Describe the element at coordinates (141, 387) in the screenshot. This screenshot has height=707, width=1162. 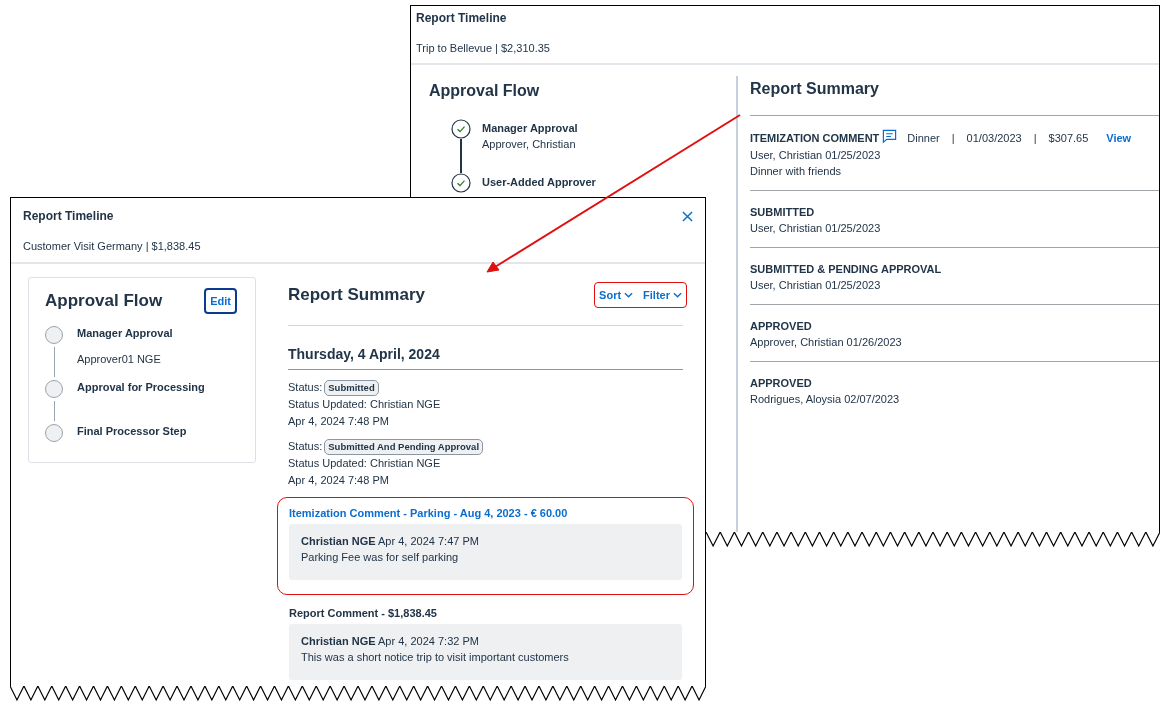
I see `step-name: Approval for Processing` at that location.